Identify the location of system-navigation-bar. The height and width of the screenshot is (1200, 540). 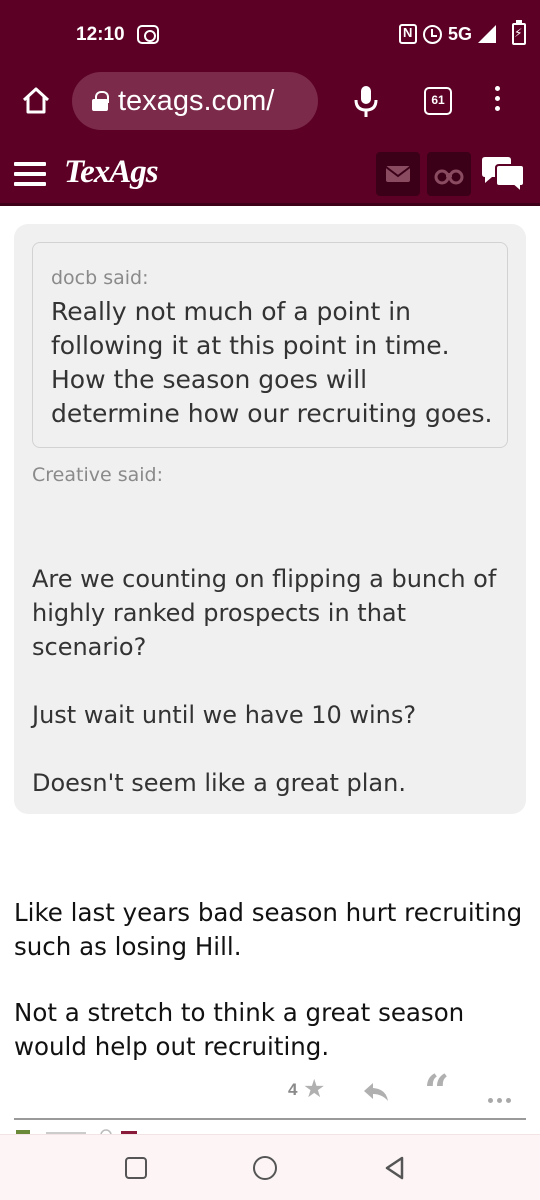
(270, 1167).